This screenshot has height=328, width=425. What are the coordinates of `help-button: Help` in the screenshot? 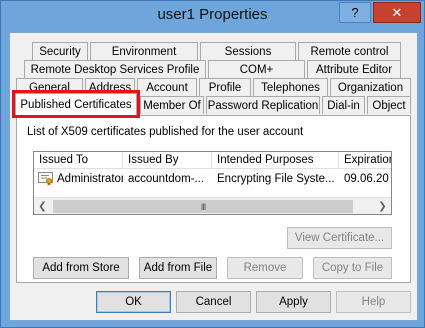 It's located at (373, 302).